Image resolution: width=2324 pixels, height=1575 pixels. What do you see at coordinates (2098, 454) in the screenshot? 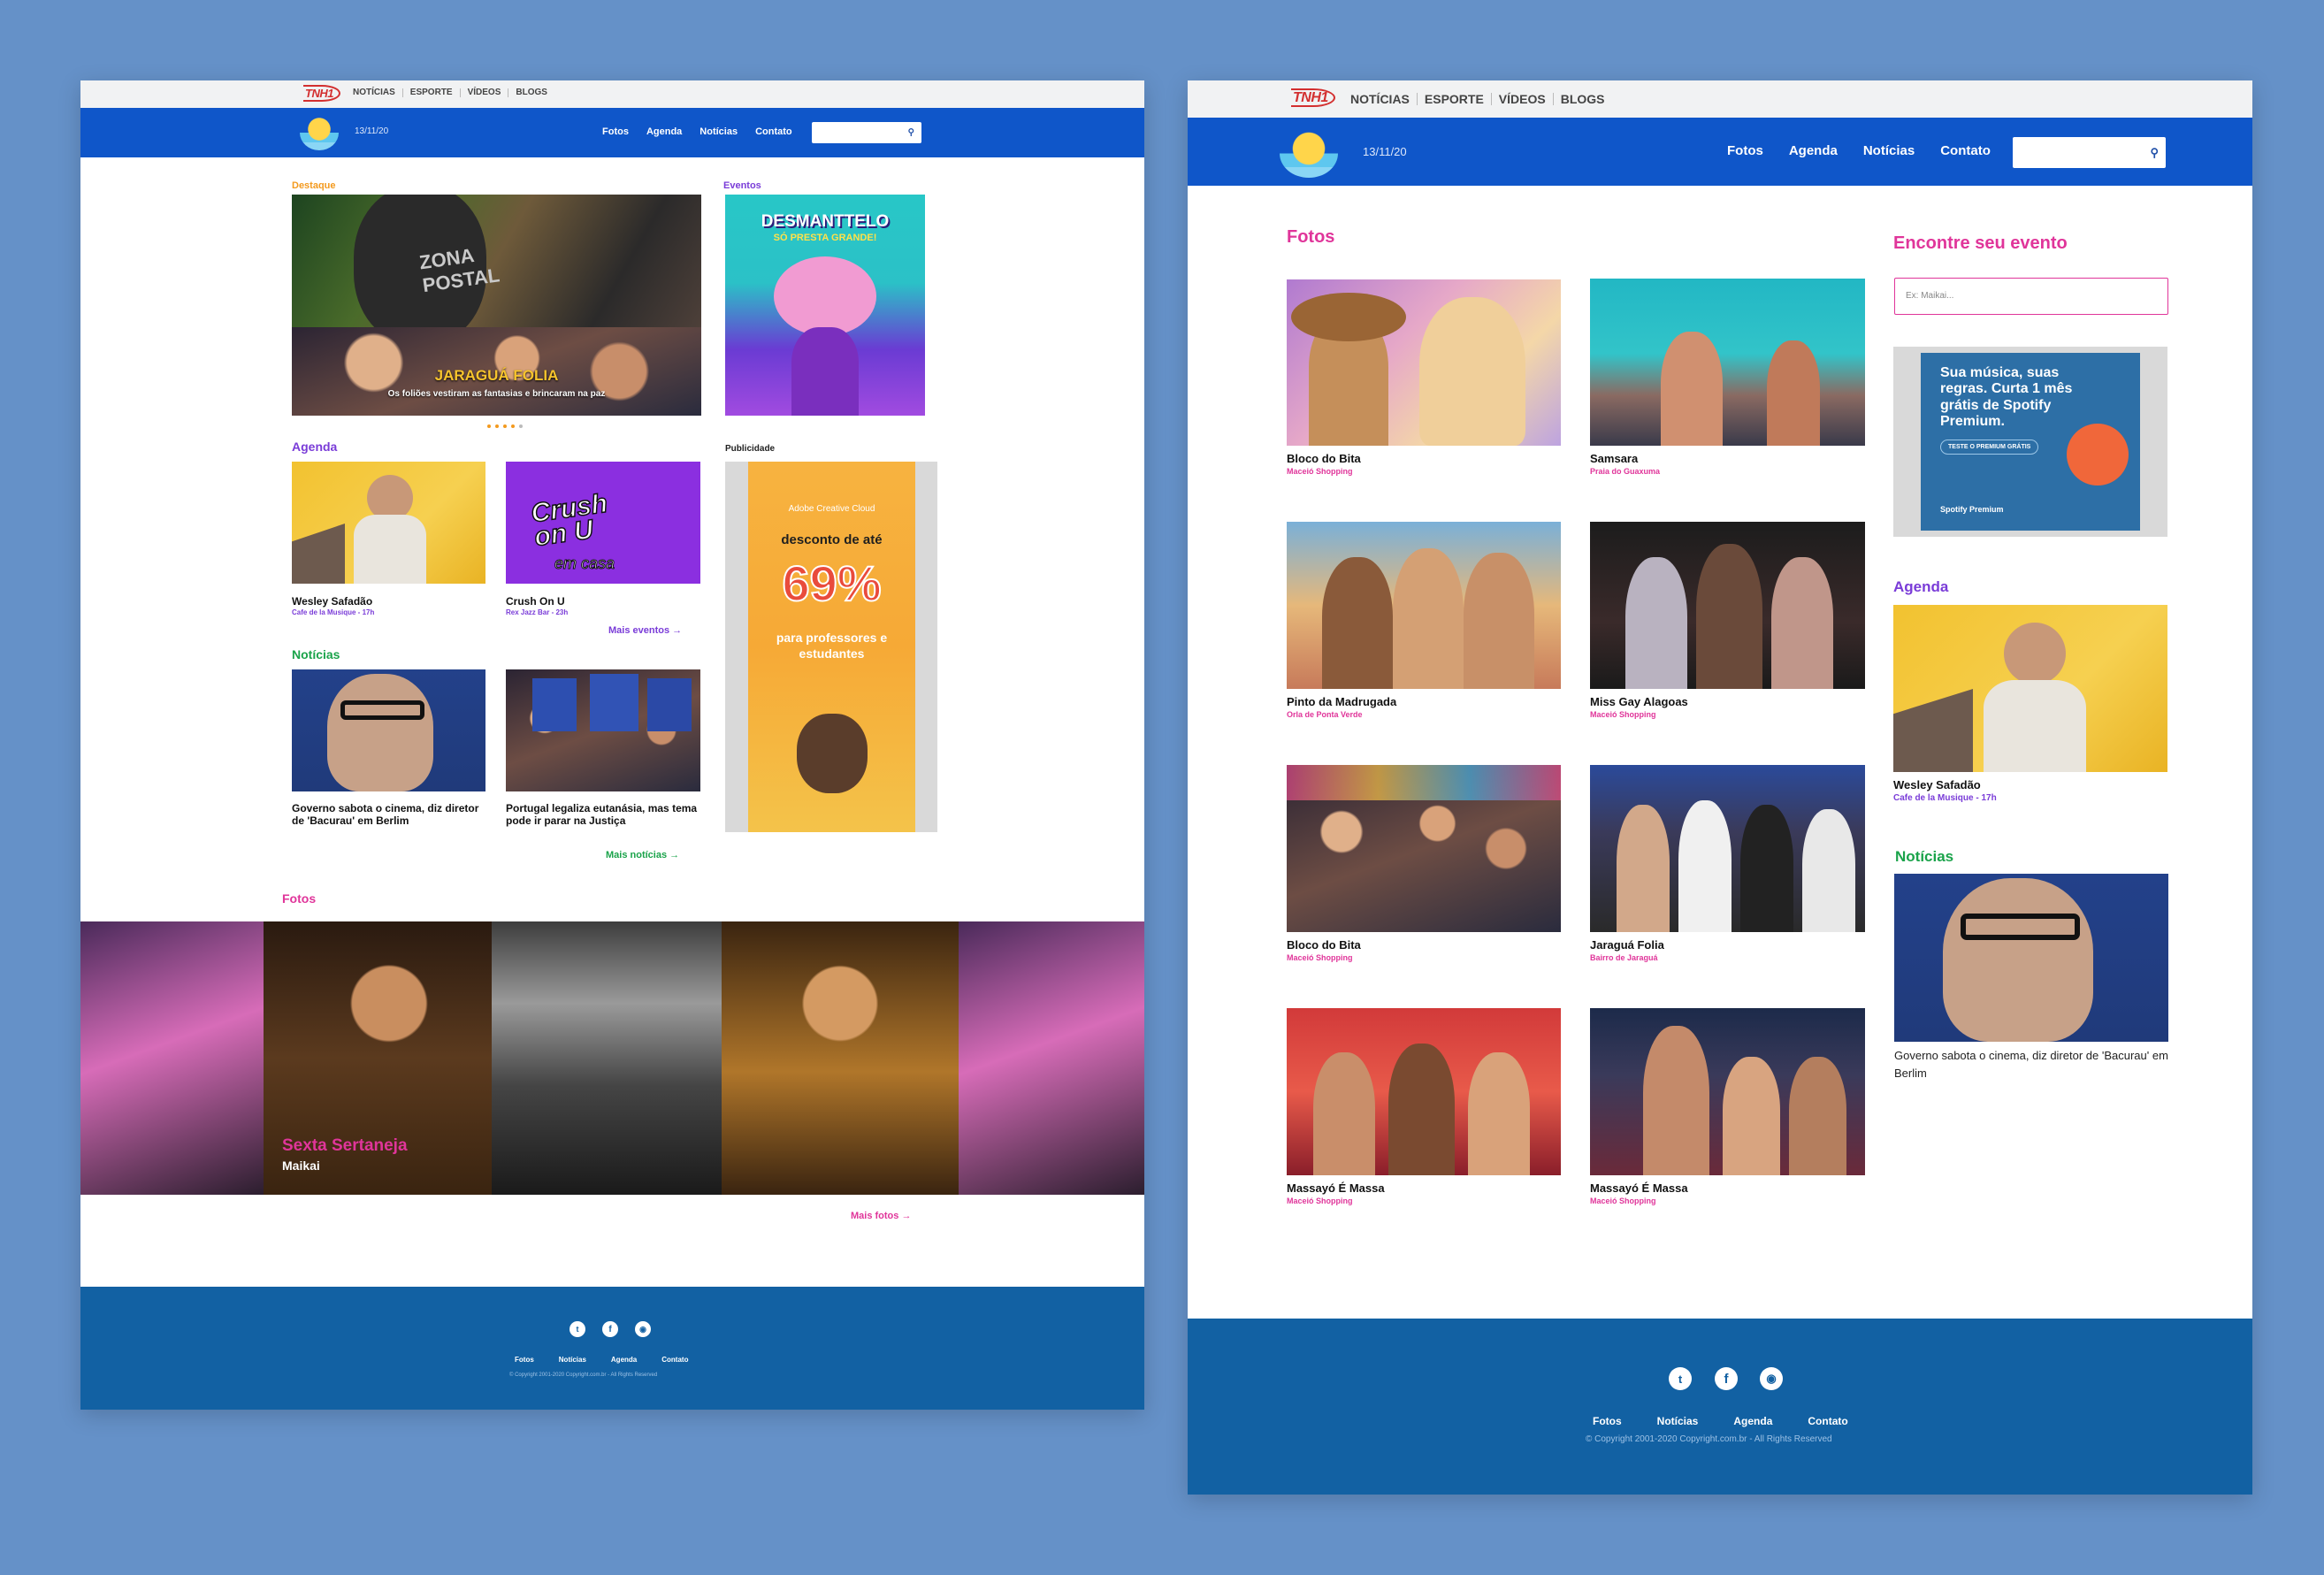
I see `spotify-ad-graphic` at bounding box center [2098, 454].